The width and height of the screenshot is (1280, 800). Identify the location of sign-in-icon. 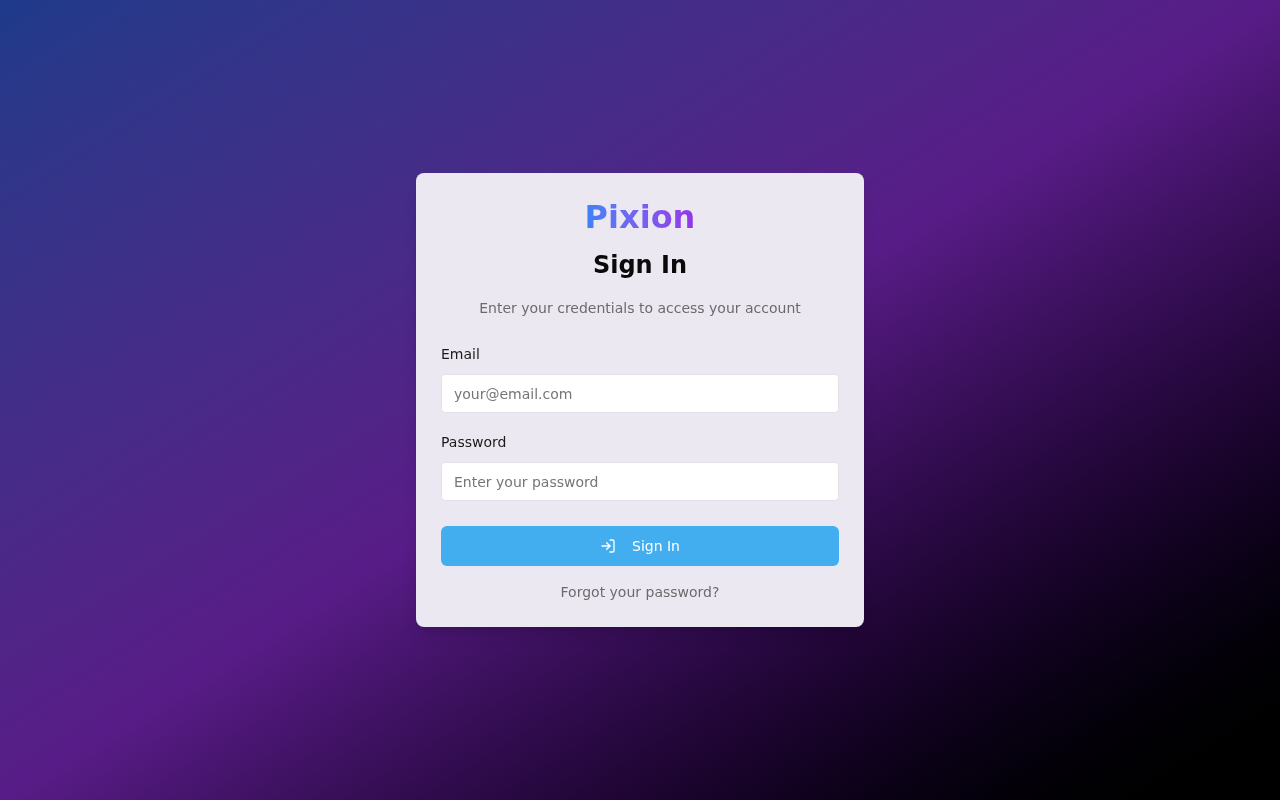
(608, 546).